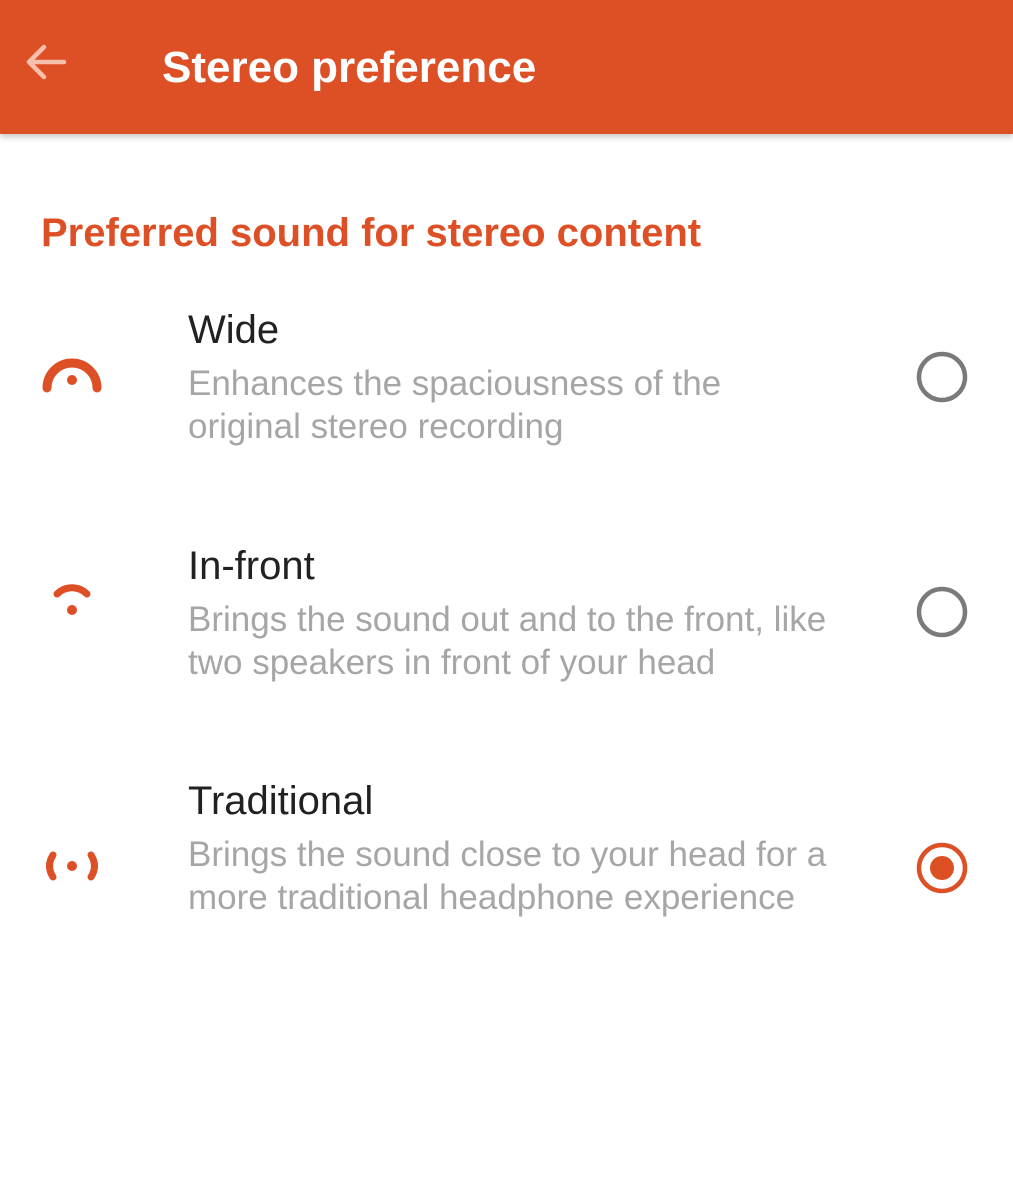  I want to click on radio-traditional, so click(942, 868).